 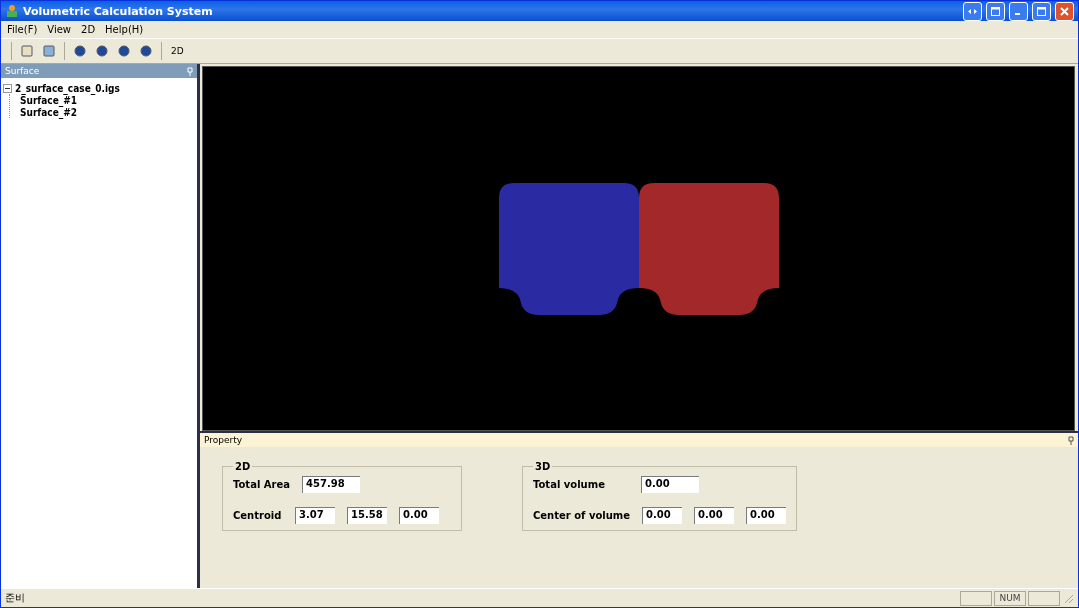 I want to click on field-label: Total Area, so click(x=261, y=484).